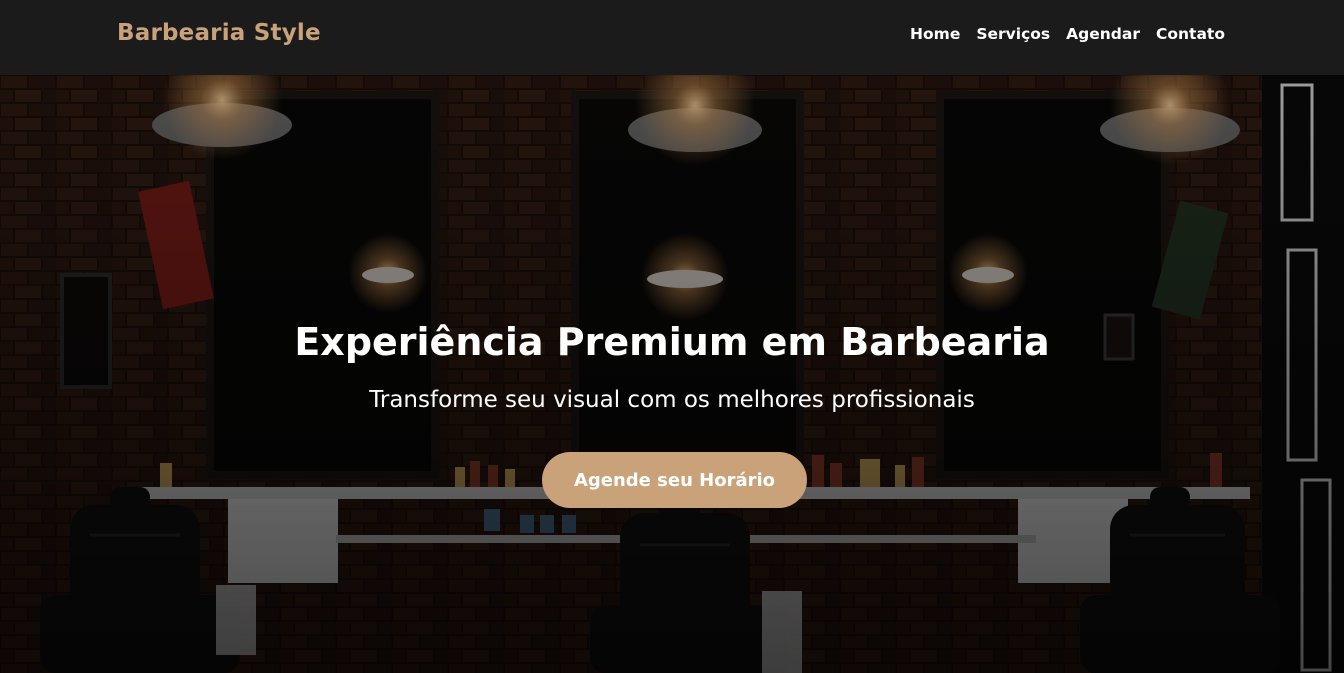 The image size is (1344, 673). Describe the element at coordinates (935, 34) in the screenshot. I see `nav-link-home: Home` at that location.